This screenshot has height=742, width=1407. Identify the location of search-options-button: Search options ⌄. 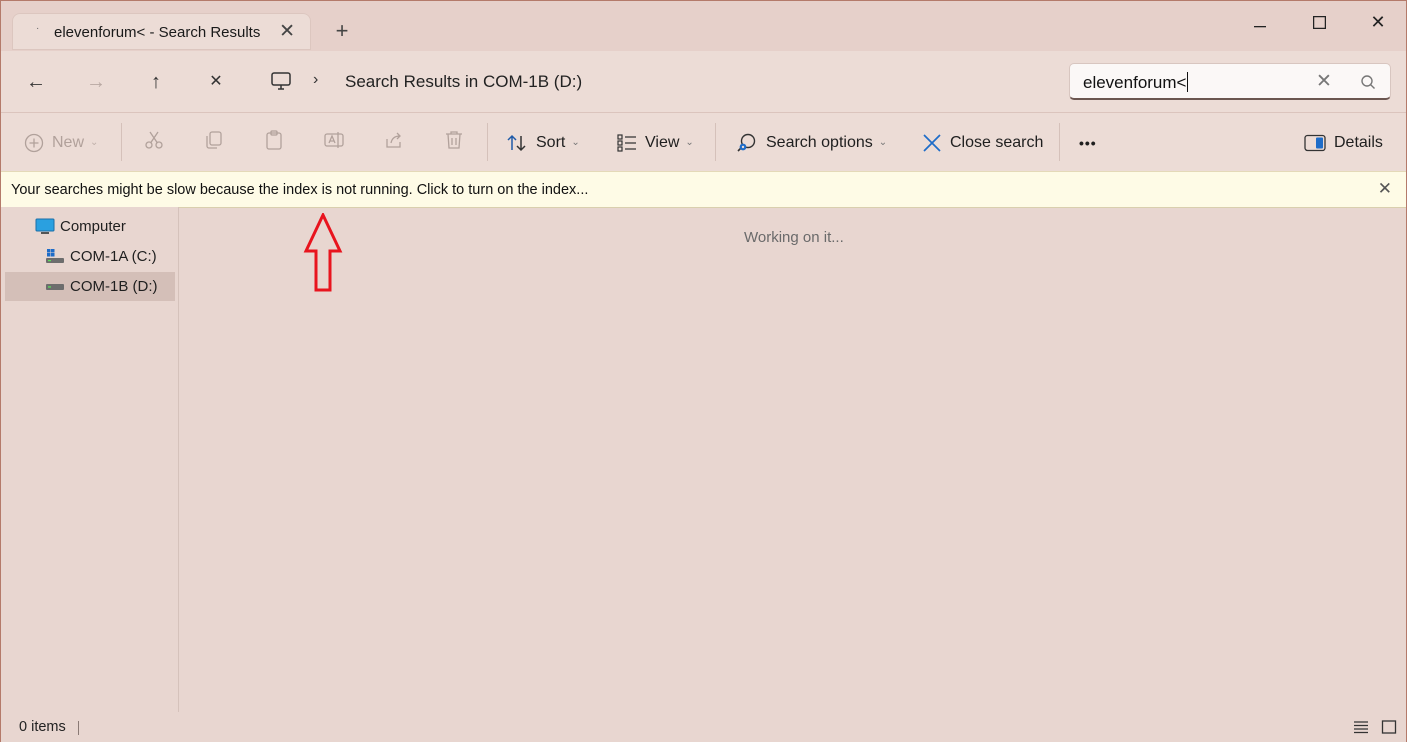
(811, 143).